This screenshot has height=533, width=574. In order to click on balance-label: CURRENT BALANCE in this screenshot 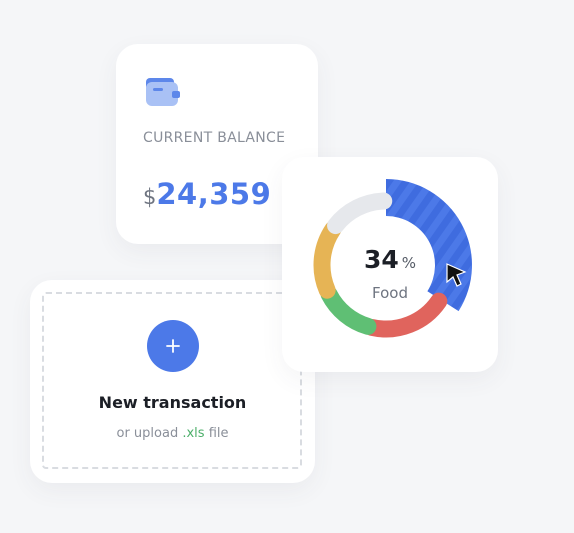, I will do `click(214, 138)`.